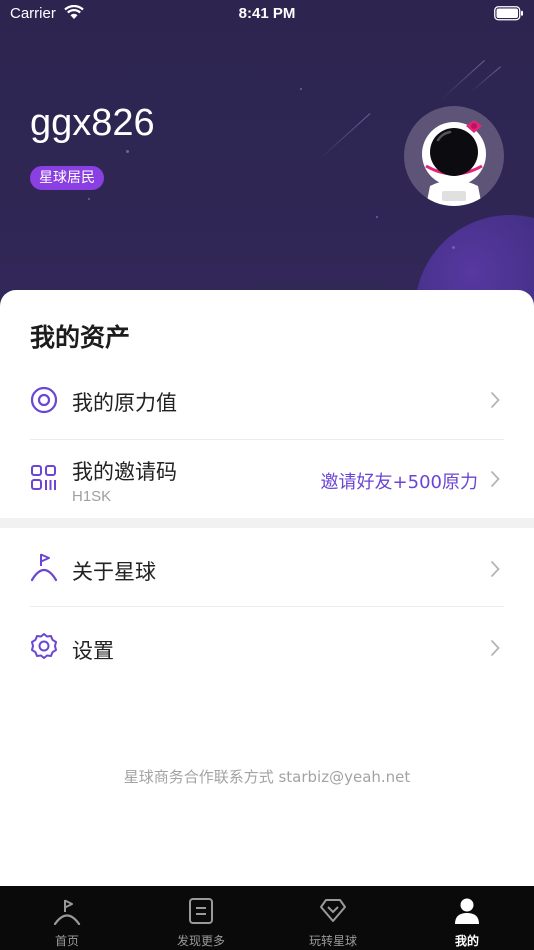  I want to click on section-gap, so click(267, 523).